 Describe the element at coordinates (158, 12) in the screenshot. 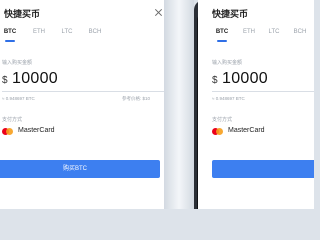

I see `close-icon` at that location.